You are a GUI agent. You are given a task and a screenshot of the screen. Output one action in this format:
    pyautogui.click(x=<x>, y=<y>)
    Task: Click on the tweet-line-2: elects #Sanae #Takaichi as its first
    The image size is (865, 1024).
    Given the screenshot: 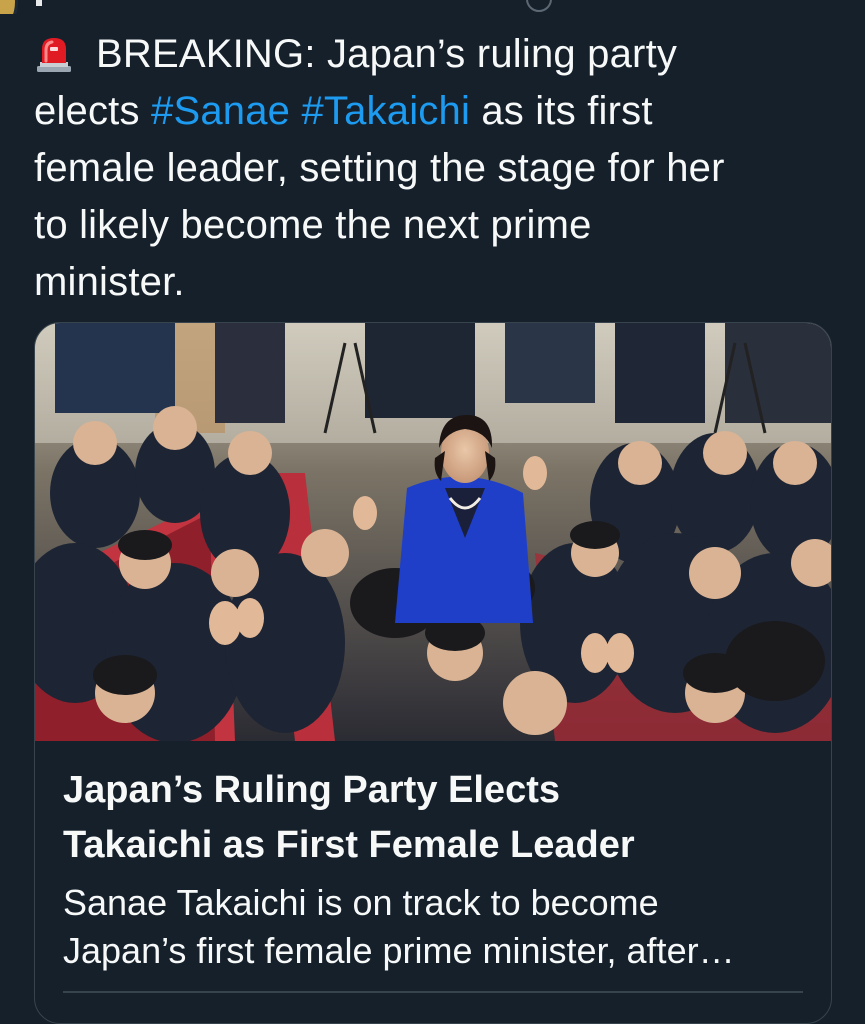 What is the action you would take?
    pyautogui.click(x=343, y=111)
    